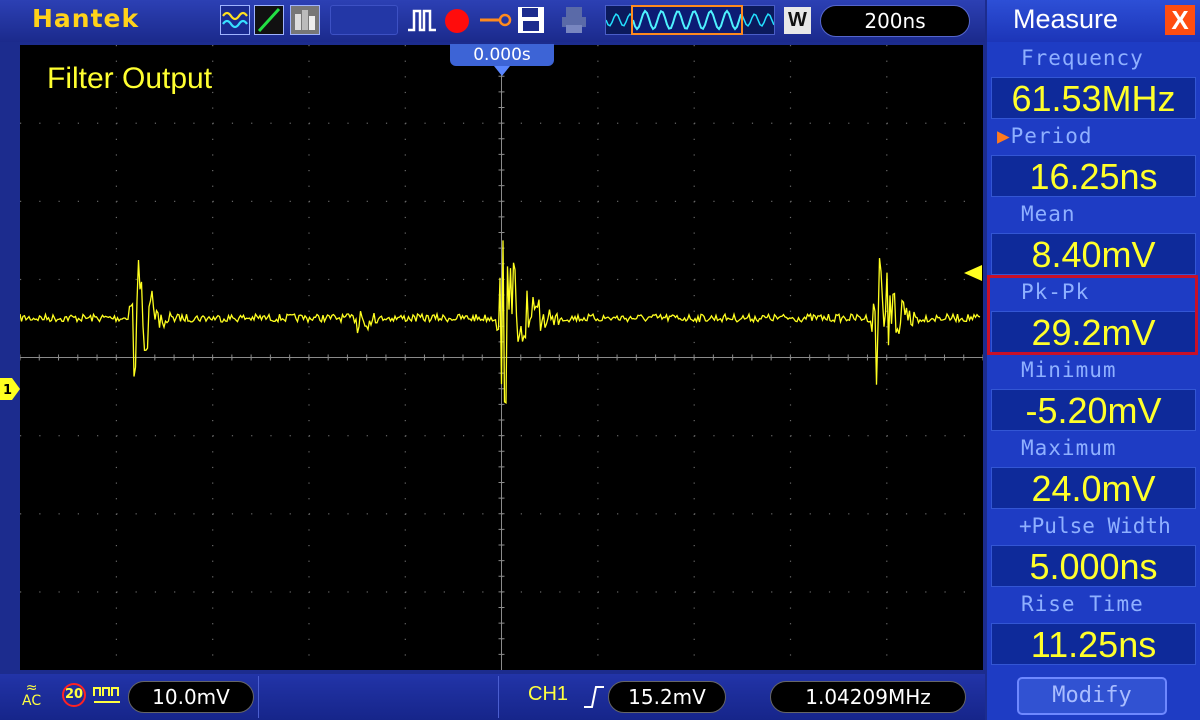 The image size is (1200, 720). What do you see at coordinates (1093, 214) in the screenshot?
I see `measure-label-mean: Mean` at bounding box center [1093, 214].